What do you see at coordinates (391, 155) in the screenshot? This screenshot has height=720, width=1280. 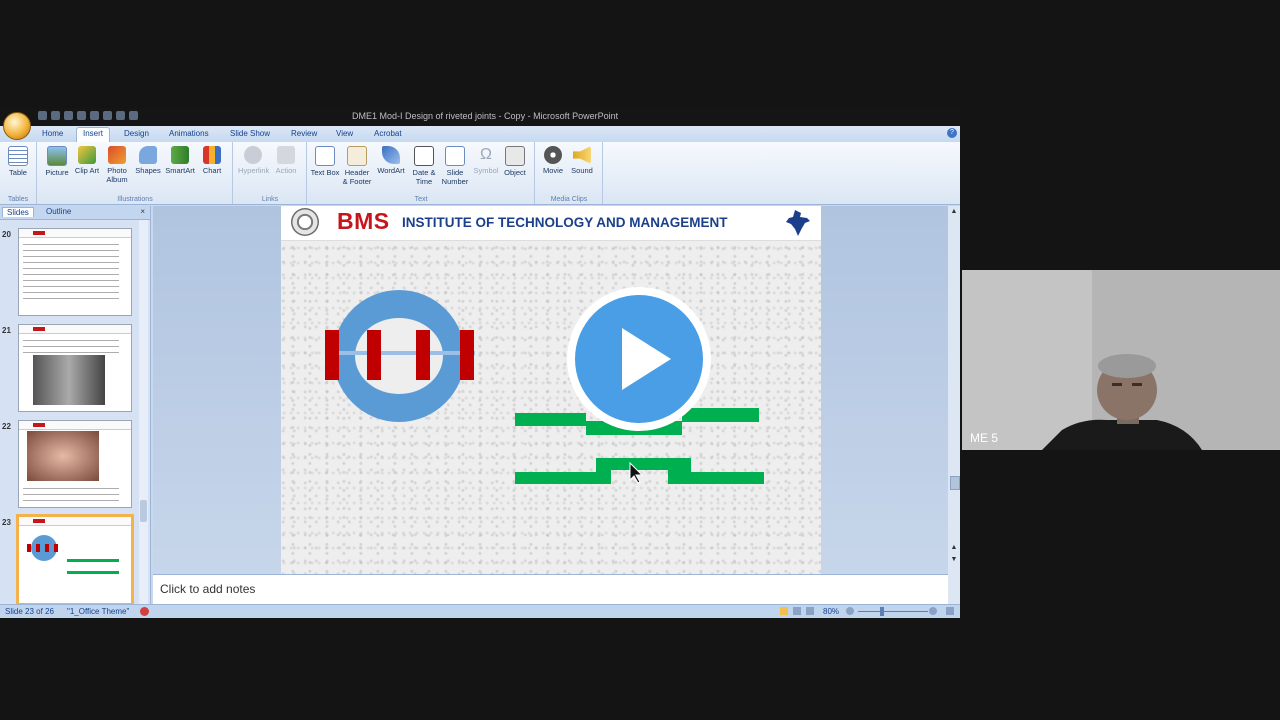 I see `wordart-icon` at bounding box center [391, 155].